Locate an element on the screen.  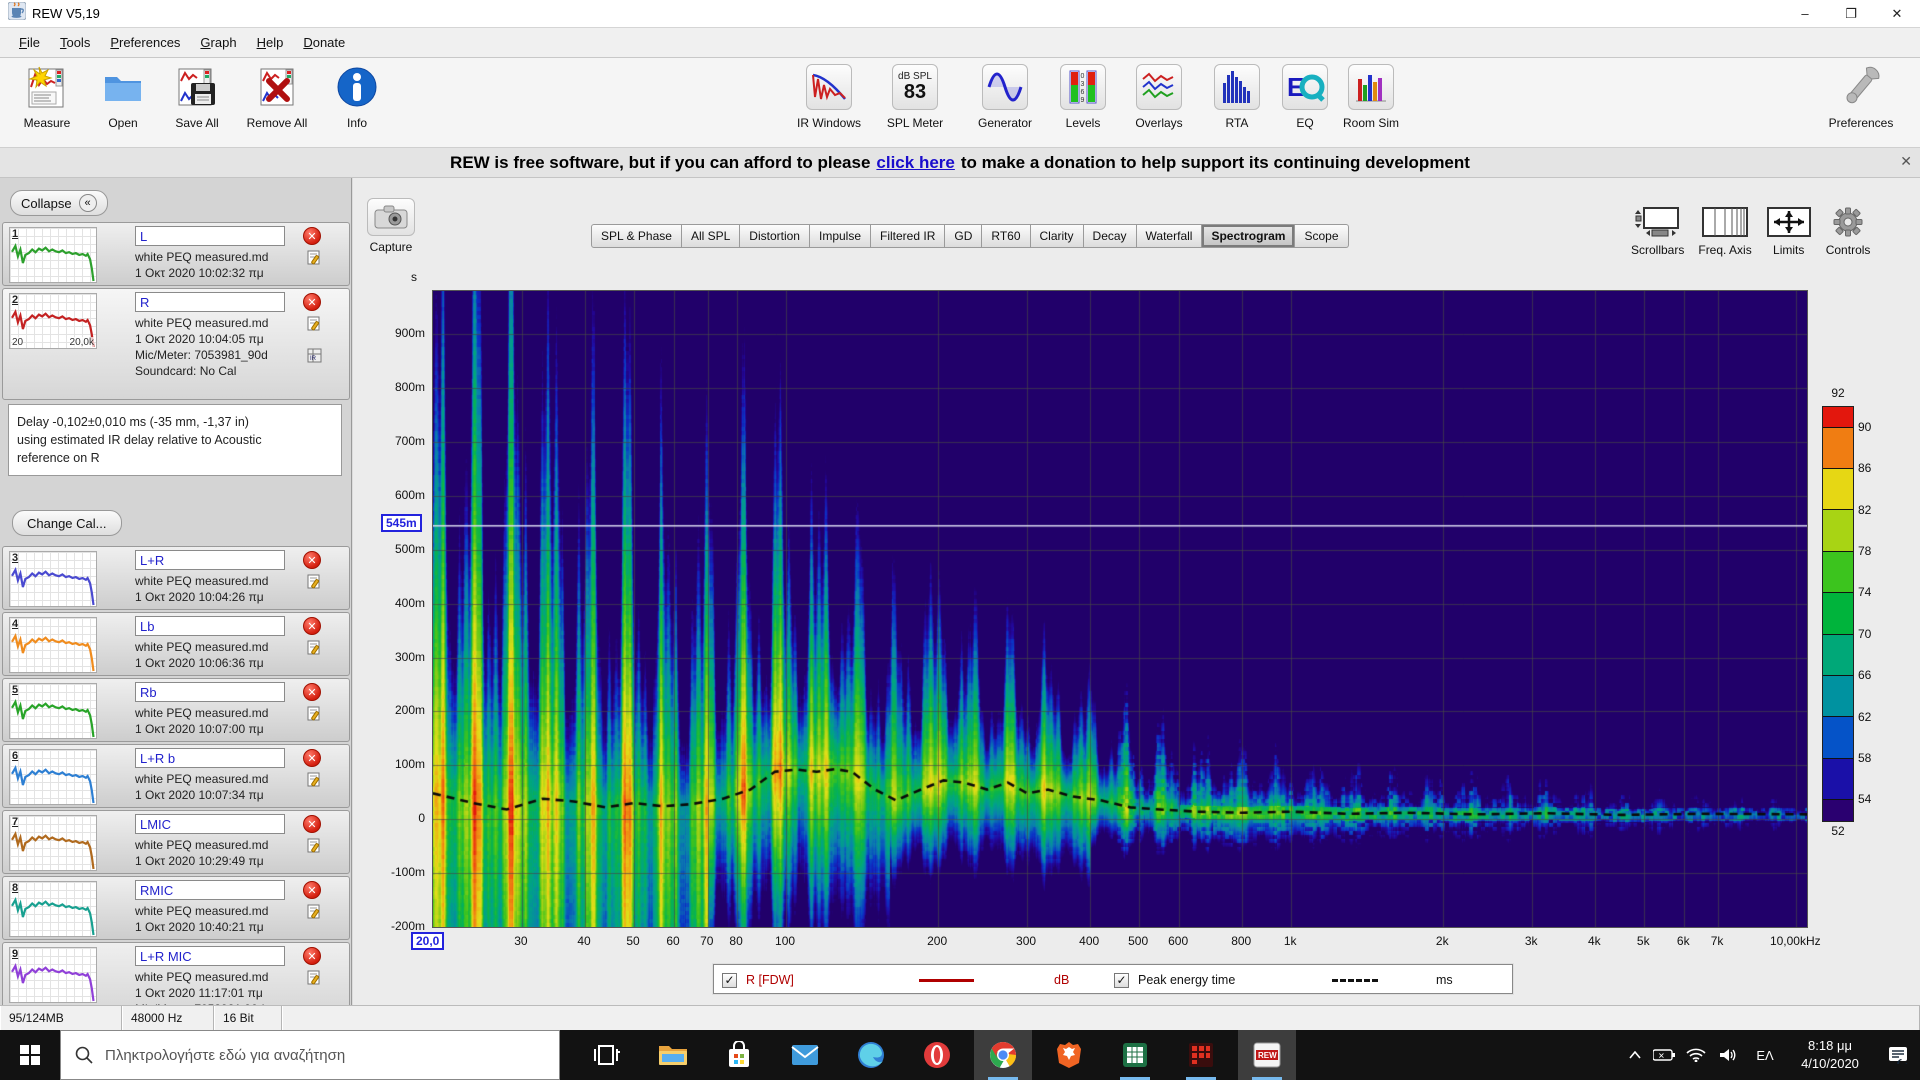
taskbar-app-rew-file is located at coordinates (1201, 1055).